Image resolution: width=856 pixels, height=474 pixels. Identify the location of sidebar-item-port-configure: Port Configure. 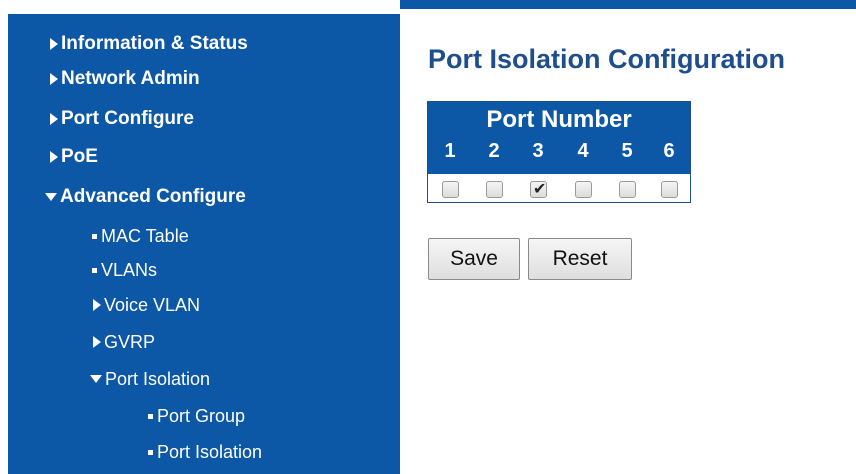
(122, 119).